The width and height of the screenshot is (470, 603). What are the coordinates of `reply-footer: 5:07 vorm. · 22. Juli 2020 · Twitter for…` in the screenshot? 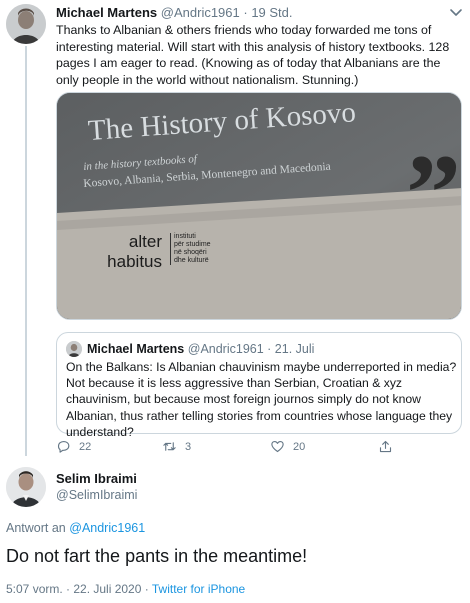 It's located at (125, 589).